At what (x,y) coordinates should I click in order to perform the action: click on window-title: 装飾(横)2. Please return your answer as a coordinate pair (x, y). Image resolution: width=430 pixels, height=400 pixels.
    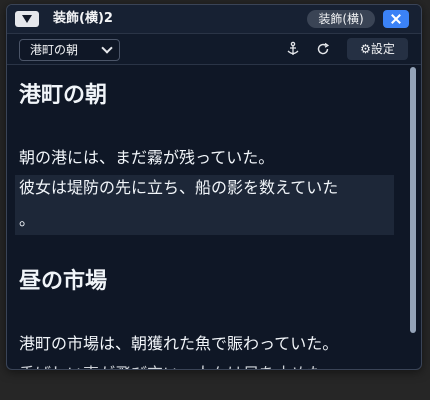
    Looking at the image, I should click on (83, 18).